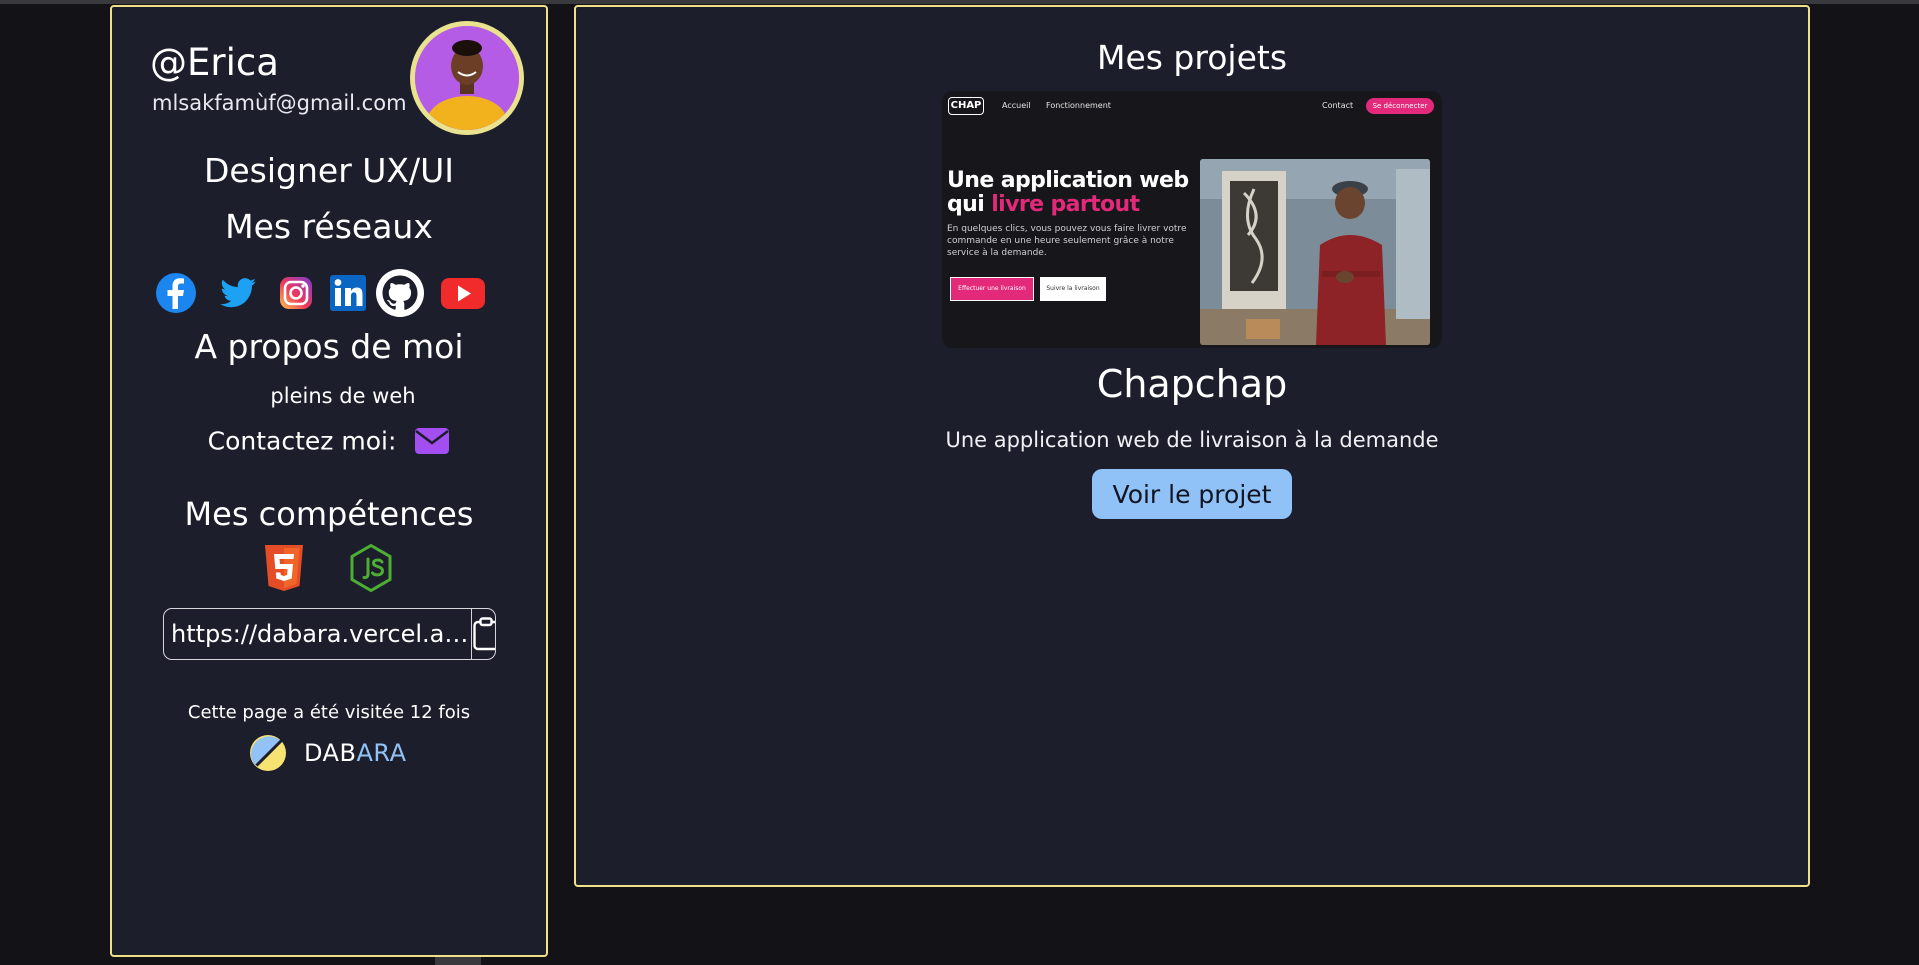  I want to click on projects-title: Mes projets, so click(1192, 57).